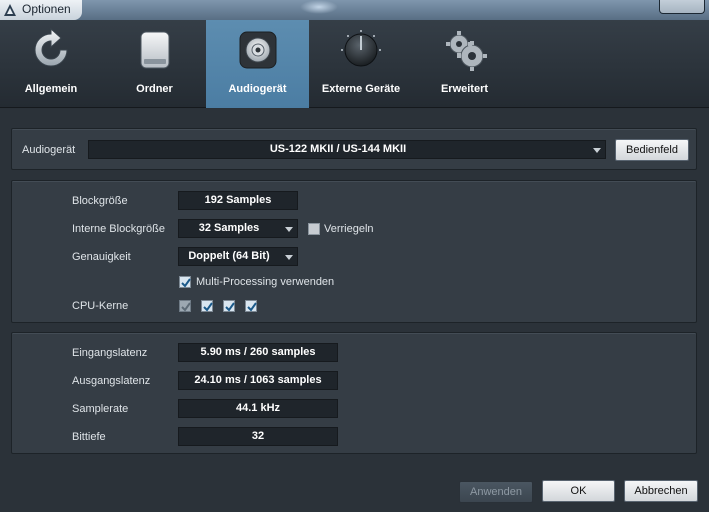  I want to click on tab-label: Ordner, so click(154, 89).